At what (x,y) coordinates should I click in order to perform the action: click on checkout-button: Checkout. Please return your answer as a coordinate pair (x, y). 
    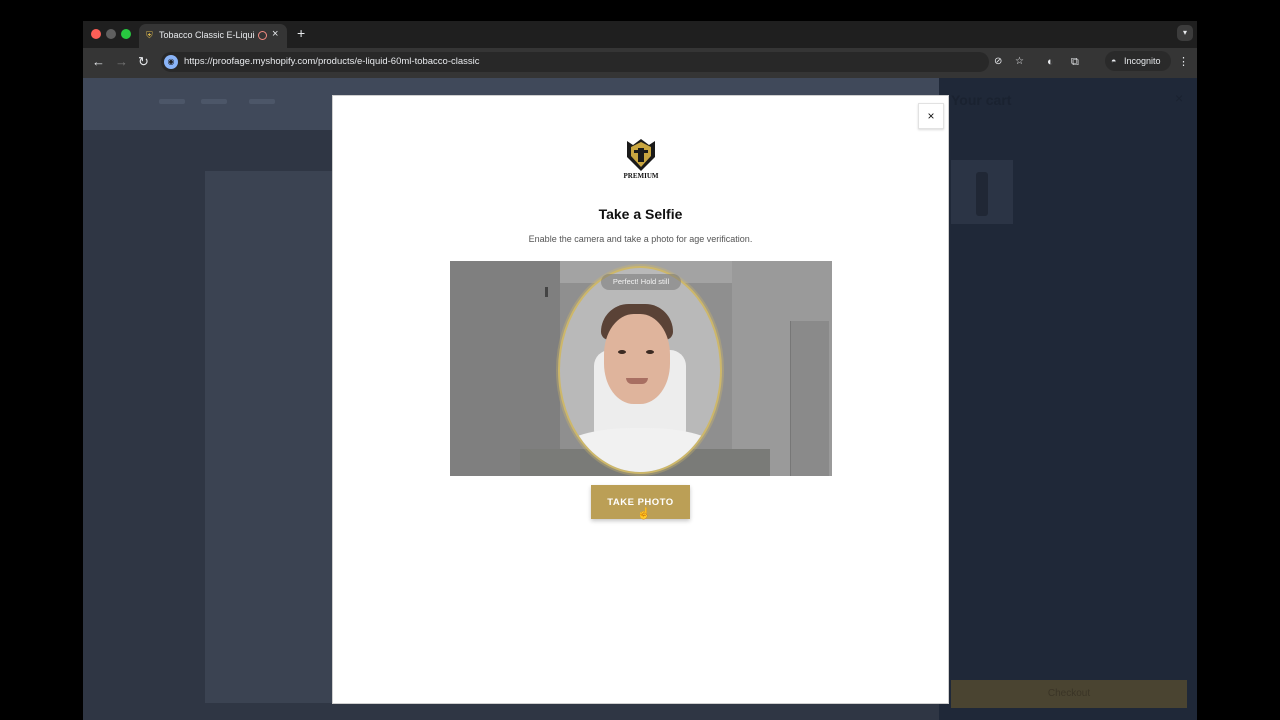
    Looking at the image, I should click on (1069, 694).